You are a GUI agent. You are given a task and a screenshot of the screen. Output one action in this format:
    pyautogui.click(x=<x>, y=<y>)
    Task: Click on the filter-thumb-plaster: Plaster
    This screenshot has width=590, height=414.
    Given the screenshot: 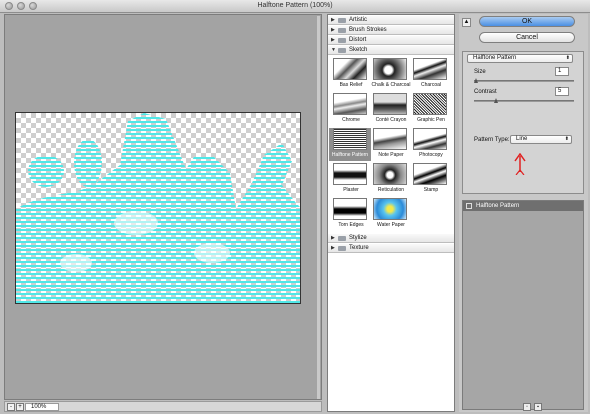 What is the action you would take?
    pyautogui.click(x=351, y=179)
    